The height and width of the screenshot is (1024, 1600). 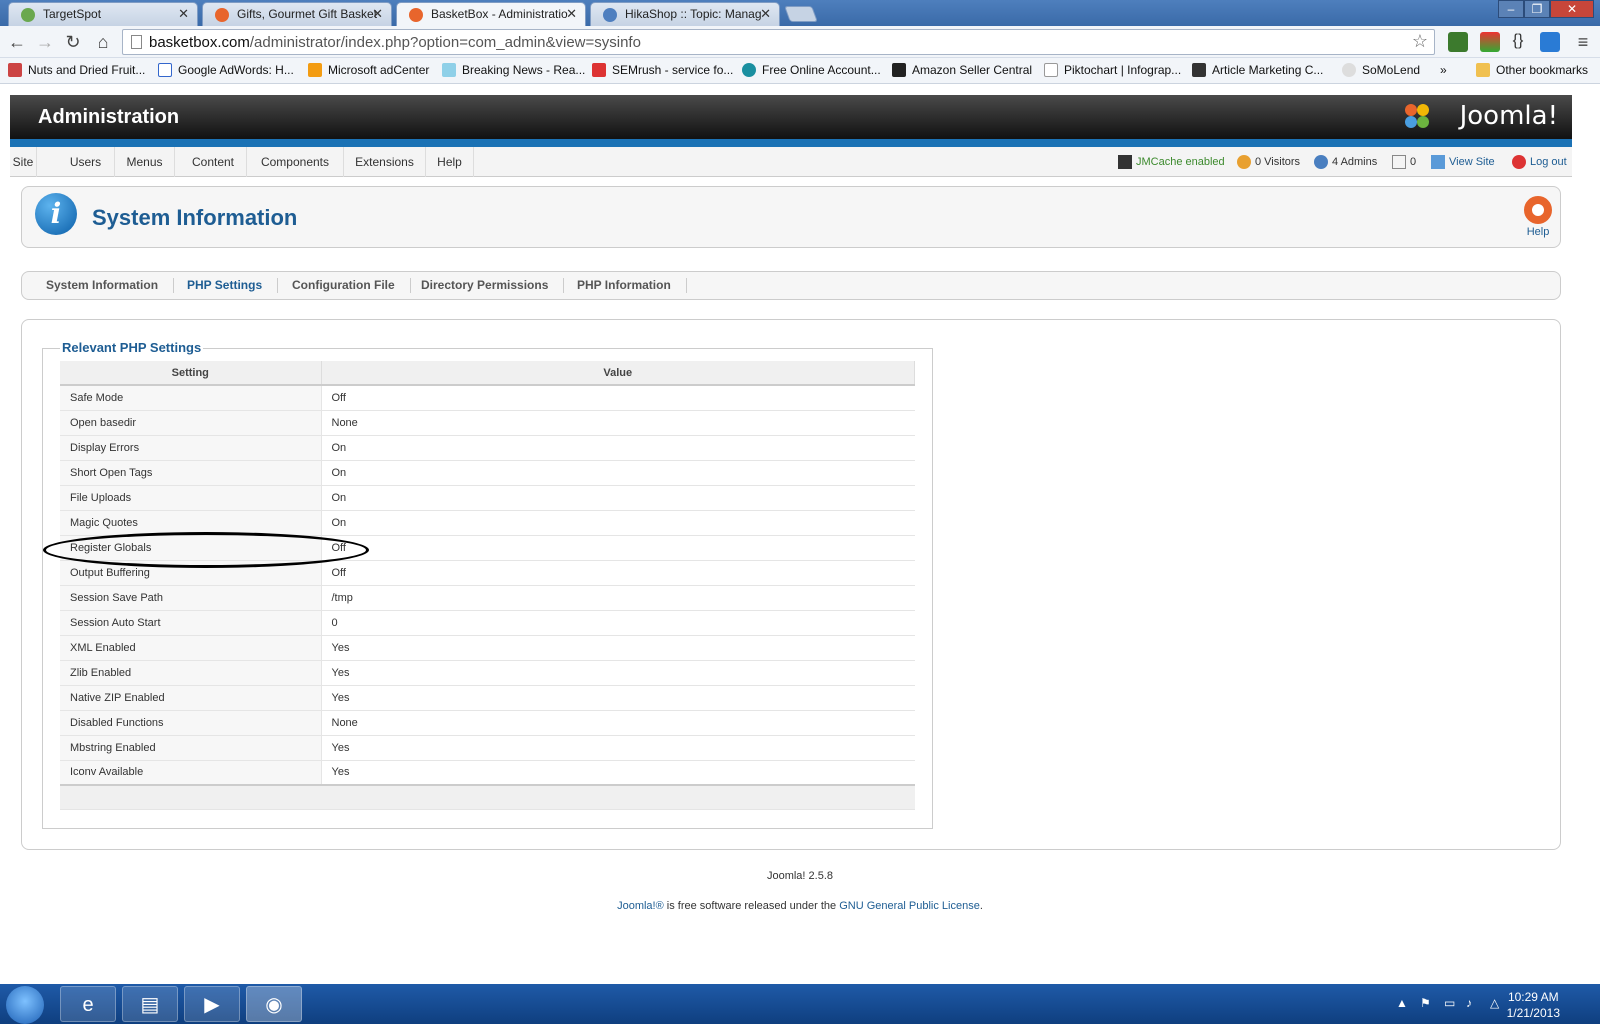 What do you see at coordinates (72, 14) in the screenshot?
I see `tab-title: TargetSpot` at bounding box center [72, 14].